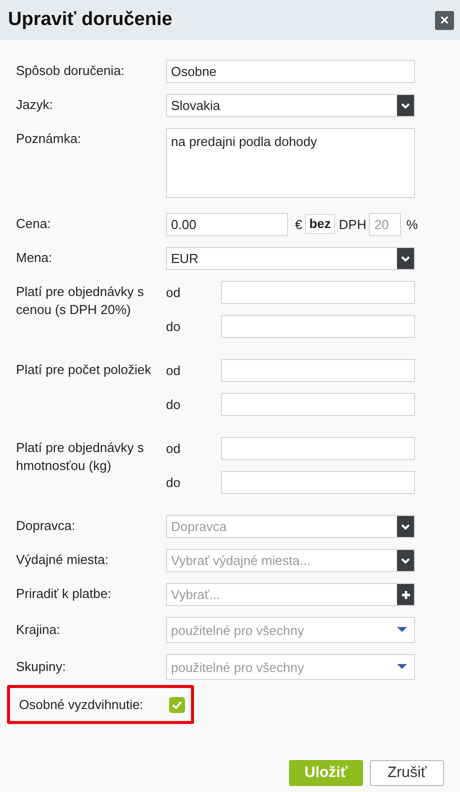 The width and height of the screenshot is (460, 792). Describe the element at coordinates (290, 258) in the screenshot. I see `select-field: EUR` at that location.